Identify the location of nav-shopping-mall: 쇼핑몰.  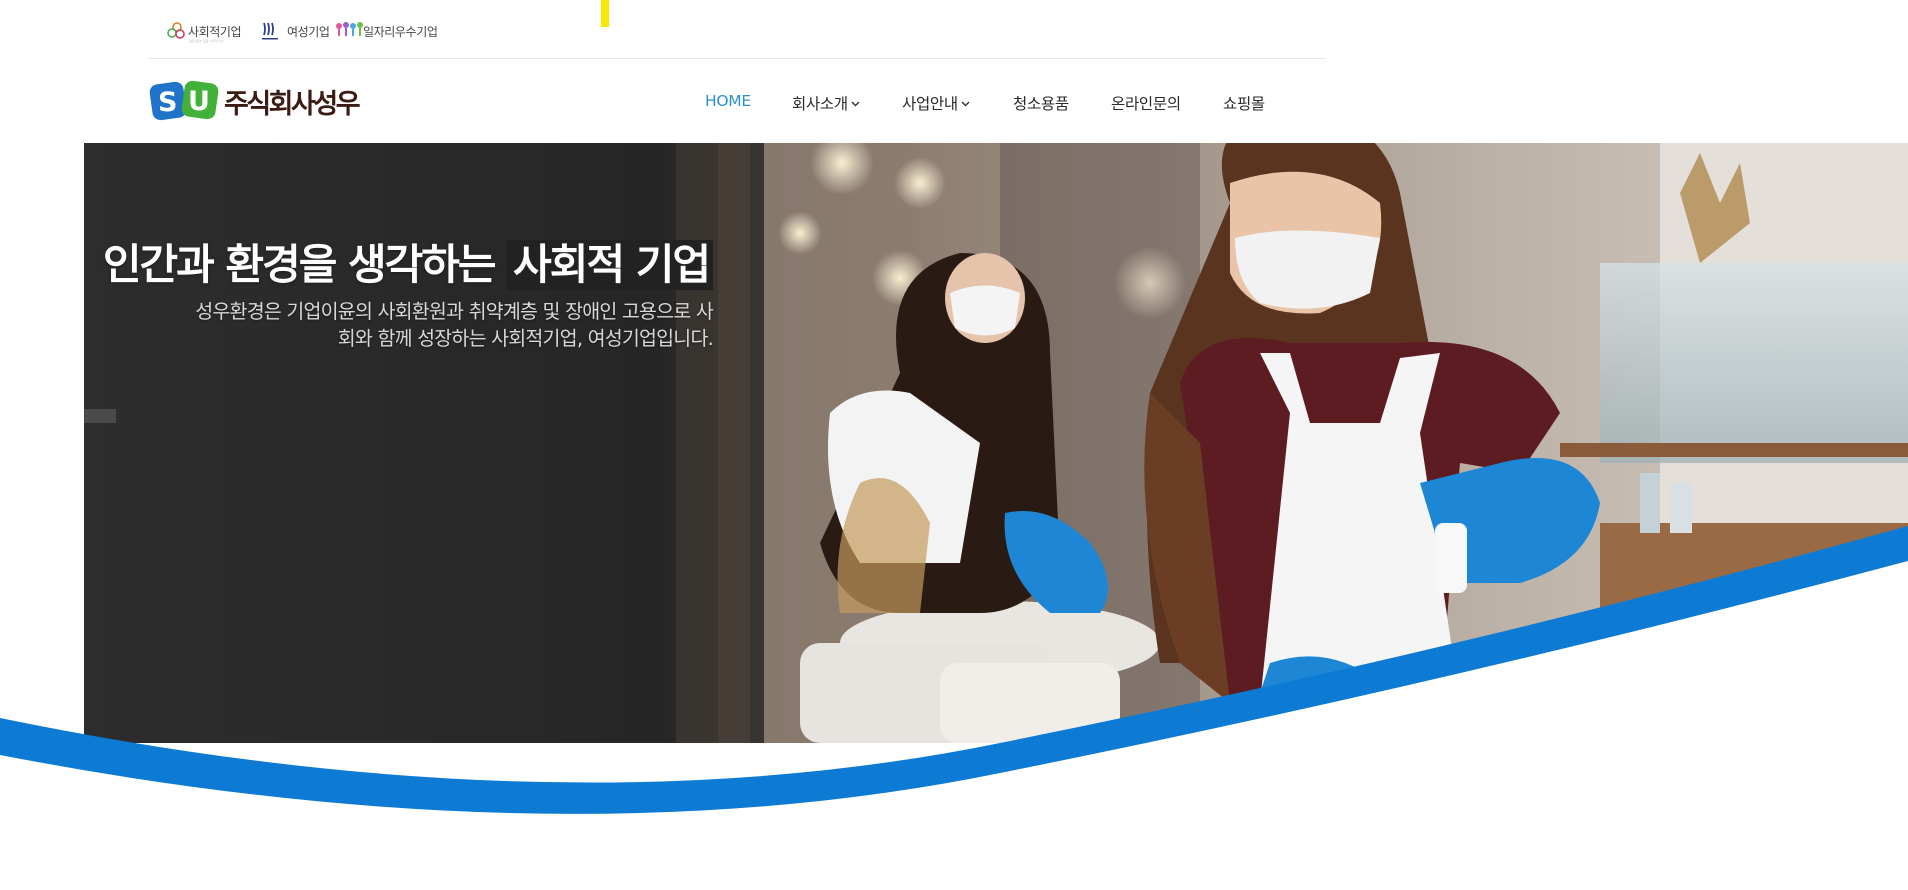
(1244, 103).